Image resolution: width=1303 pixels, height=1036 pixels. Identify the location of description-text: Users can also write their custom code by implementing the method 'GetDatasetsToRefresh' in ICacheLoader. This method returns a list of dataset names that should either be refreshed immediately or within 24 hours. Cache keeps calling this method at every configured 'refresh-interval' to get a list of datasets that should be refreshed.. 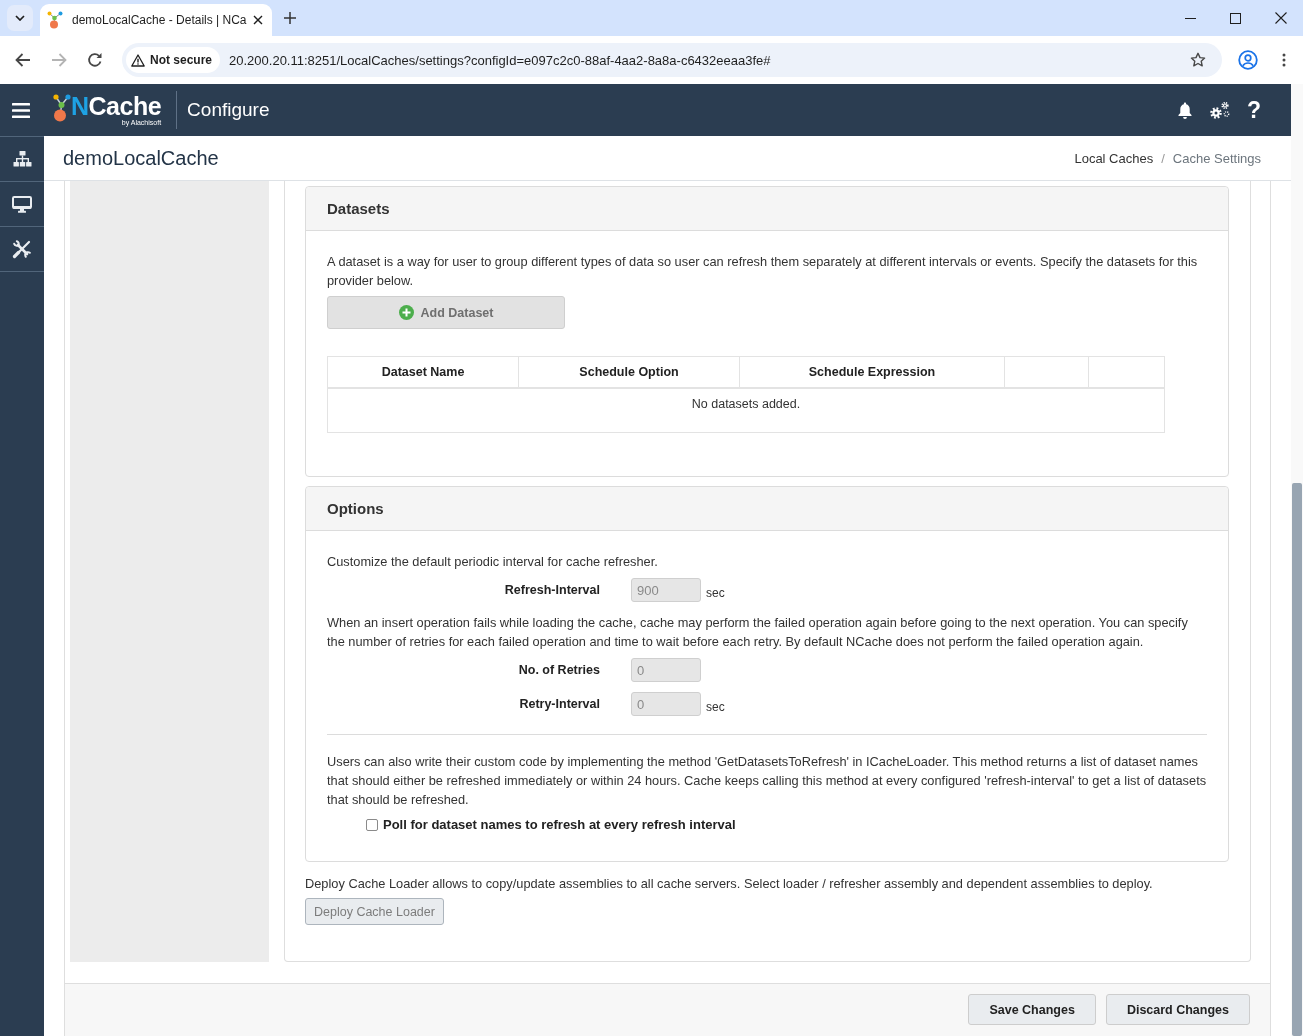
(767, 781).